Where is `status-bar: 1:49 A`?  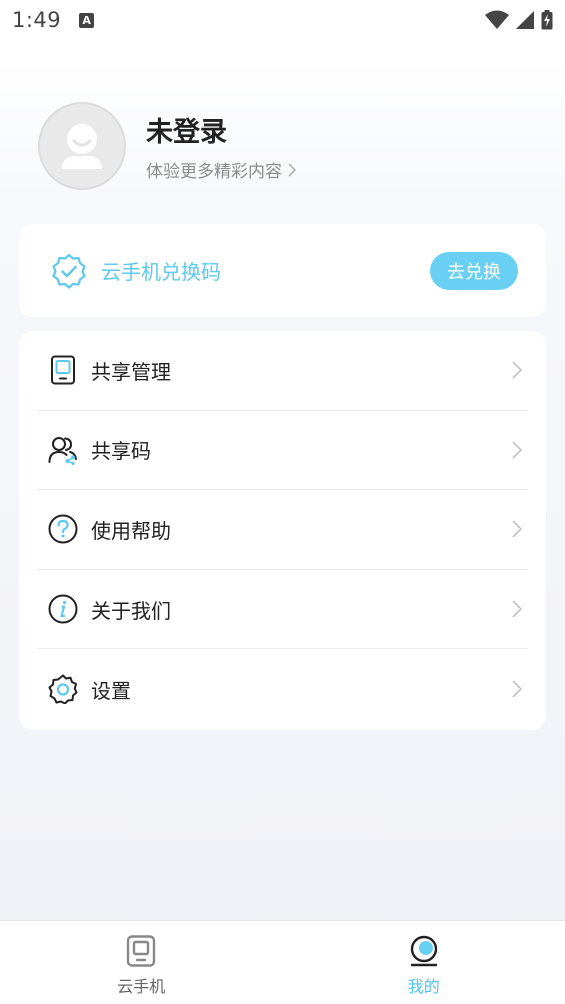 status-bar: 1:49 A is located at coordinates (282, 20).